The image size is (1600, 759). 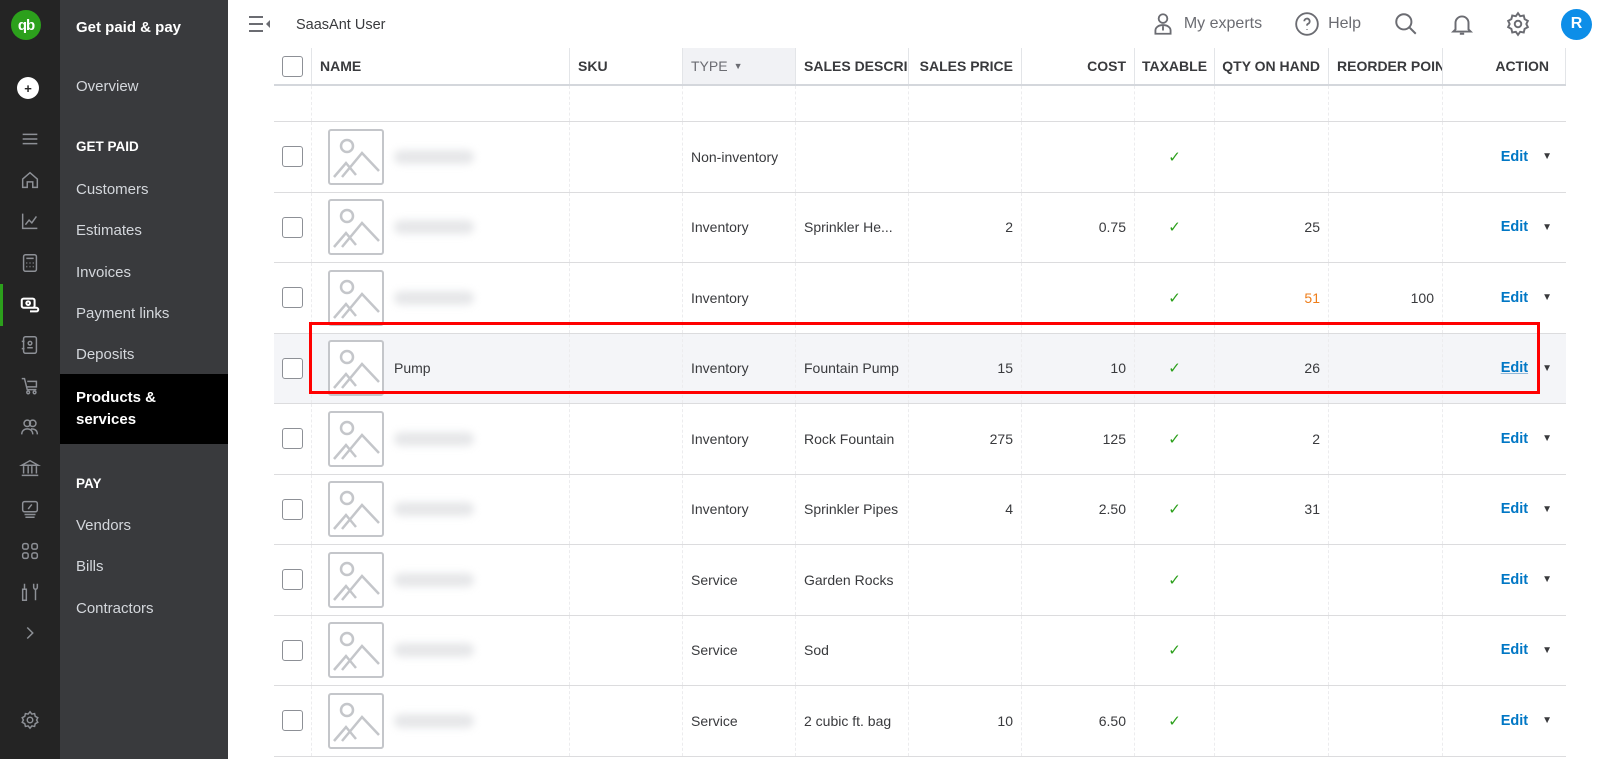 What do you see at coordinates (1422, 297) in the screenshot?
I see `item-reorder-point: 100` at bounding box center [1422, 297].